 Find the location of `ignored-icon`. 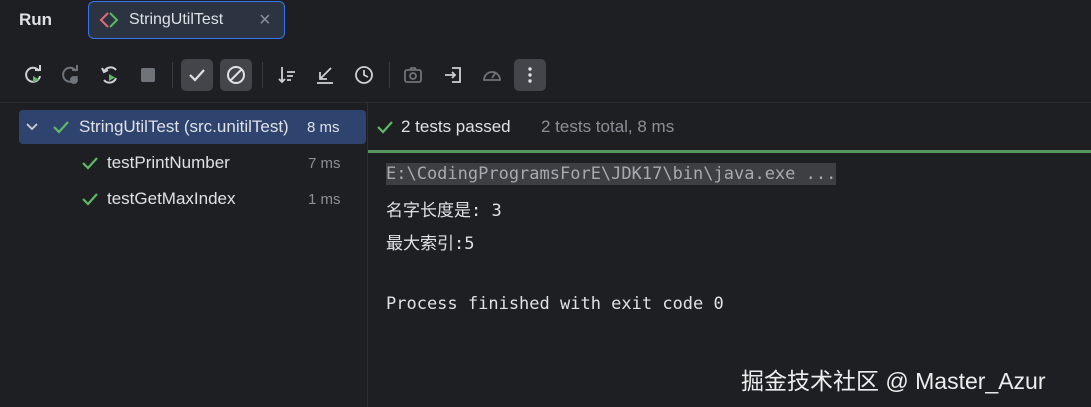

ignored-icon is located at coordinates (236, 75).